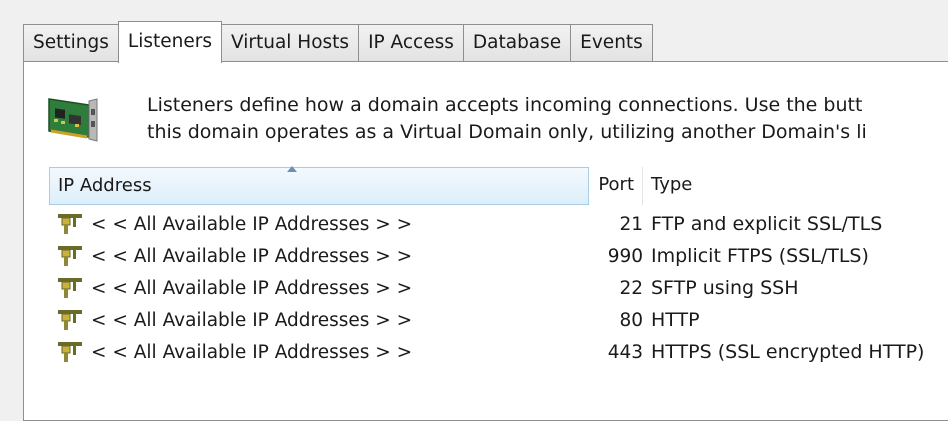 The height and width of the screenshot is (421, 948). I want to click on type-cell: HTTP, so click(675, 320).